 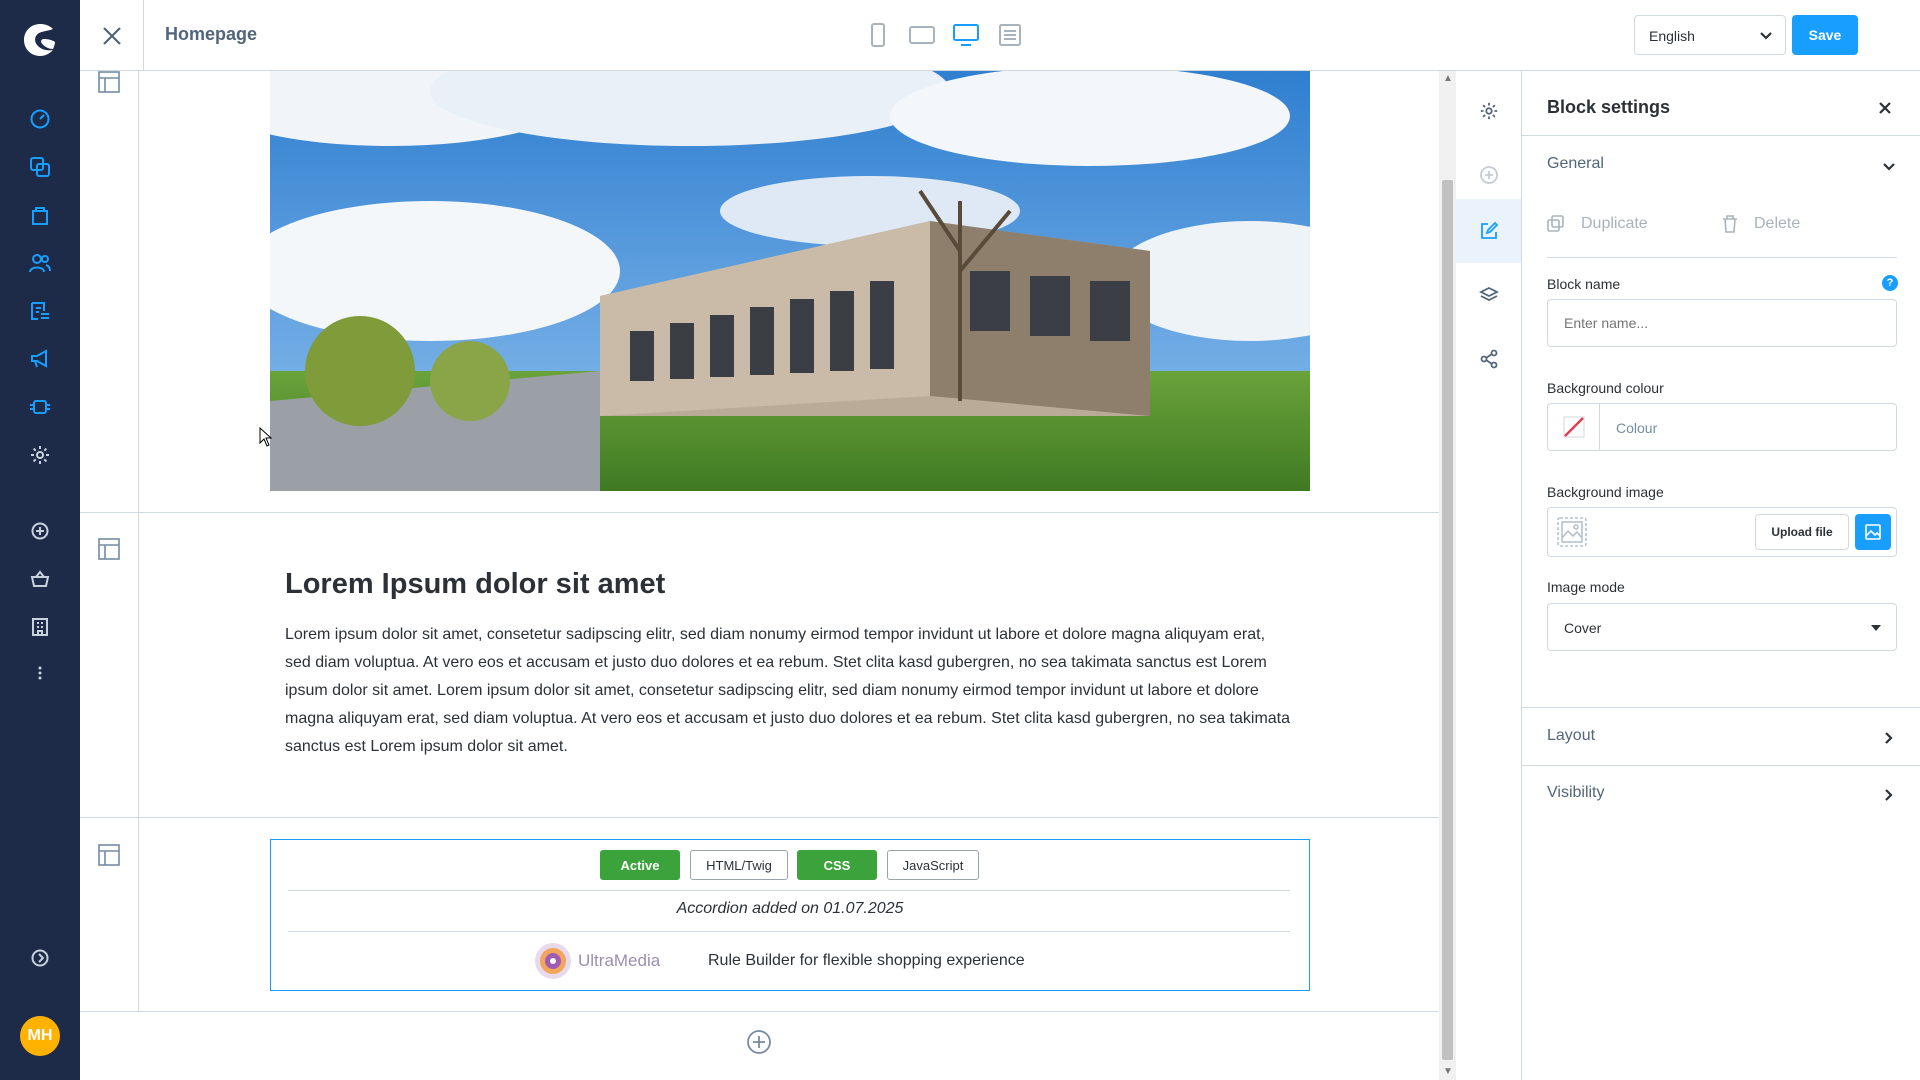 What do you see at coordinates (40, 40) in the screenshot?
I see `shopware-logo-icon` at bounding box center [40, 40].